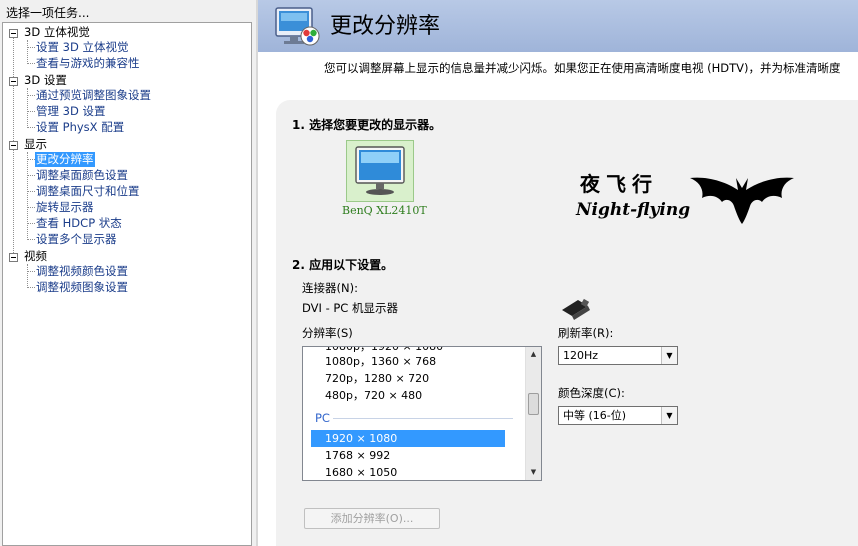 This screenshot has width=858, height=546. I want to click on tree-item-manage-3d: 管理 3D 设置, so click(70, 111).